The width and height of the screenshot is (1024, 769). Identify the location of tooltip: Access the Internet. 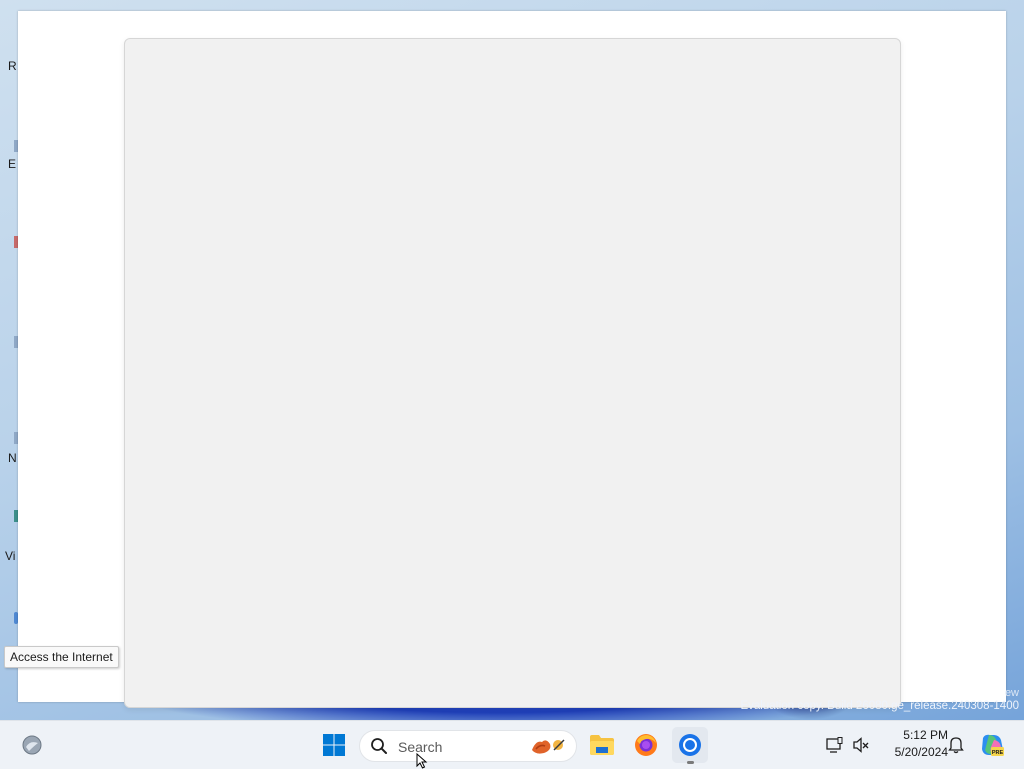
(61, 657).